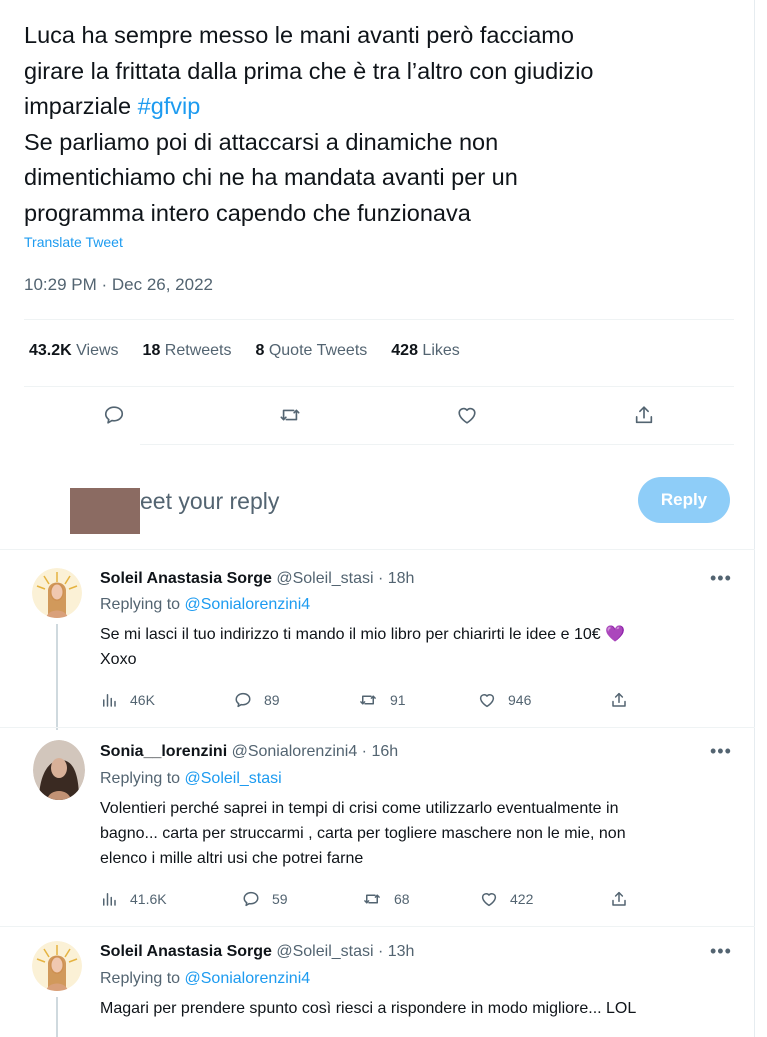 The image size is (767, 1037). What do you see at coordinates (313, 751) in the screenshot?
I see `handle-and-time: @Sonialorenzini4 · 16h` at bounding box center [313, 751].